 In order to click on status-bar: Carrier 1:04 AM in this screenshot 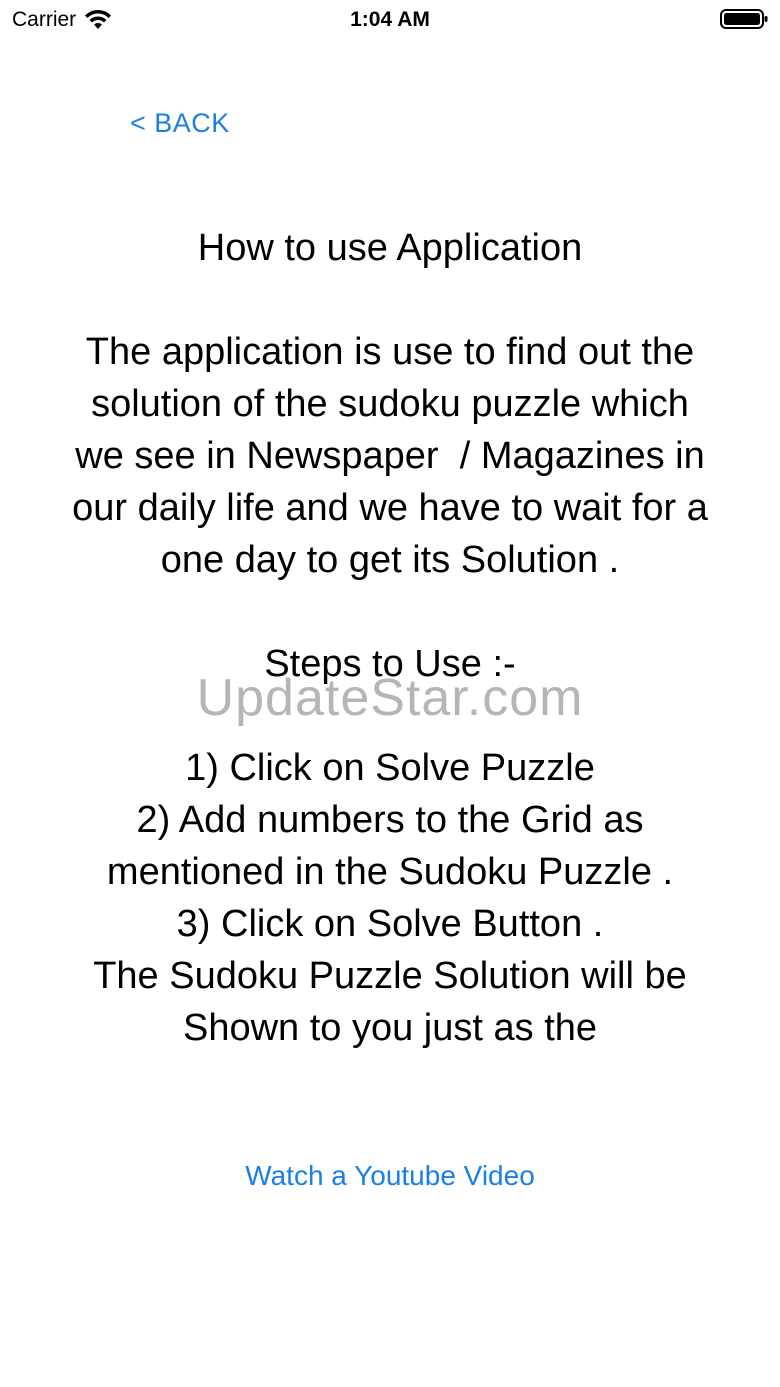, I will do `click(390, 20)`.